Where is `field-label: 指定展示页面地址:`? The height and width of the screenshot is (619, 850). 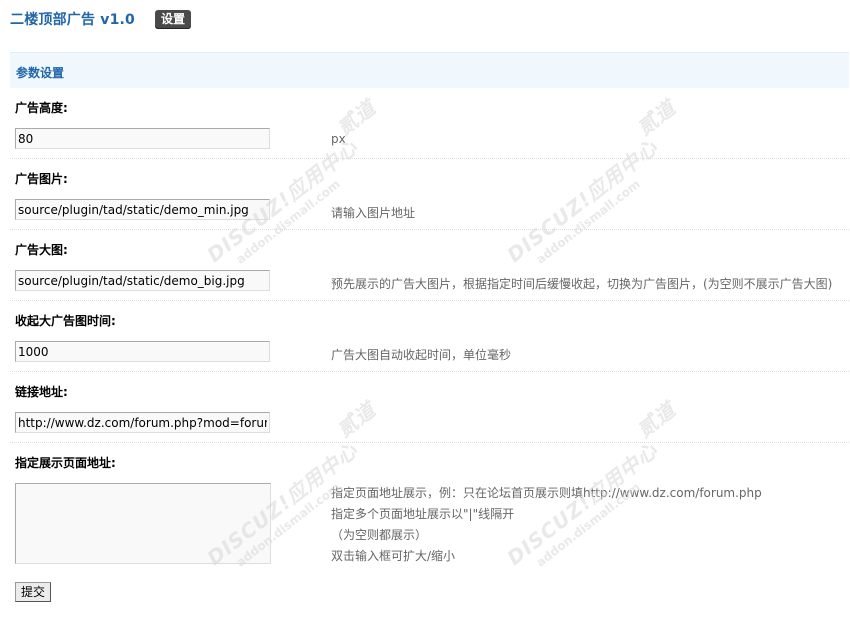
field-label: 指定展示页面地址: is located at coordinates (65, 463).